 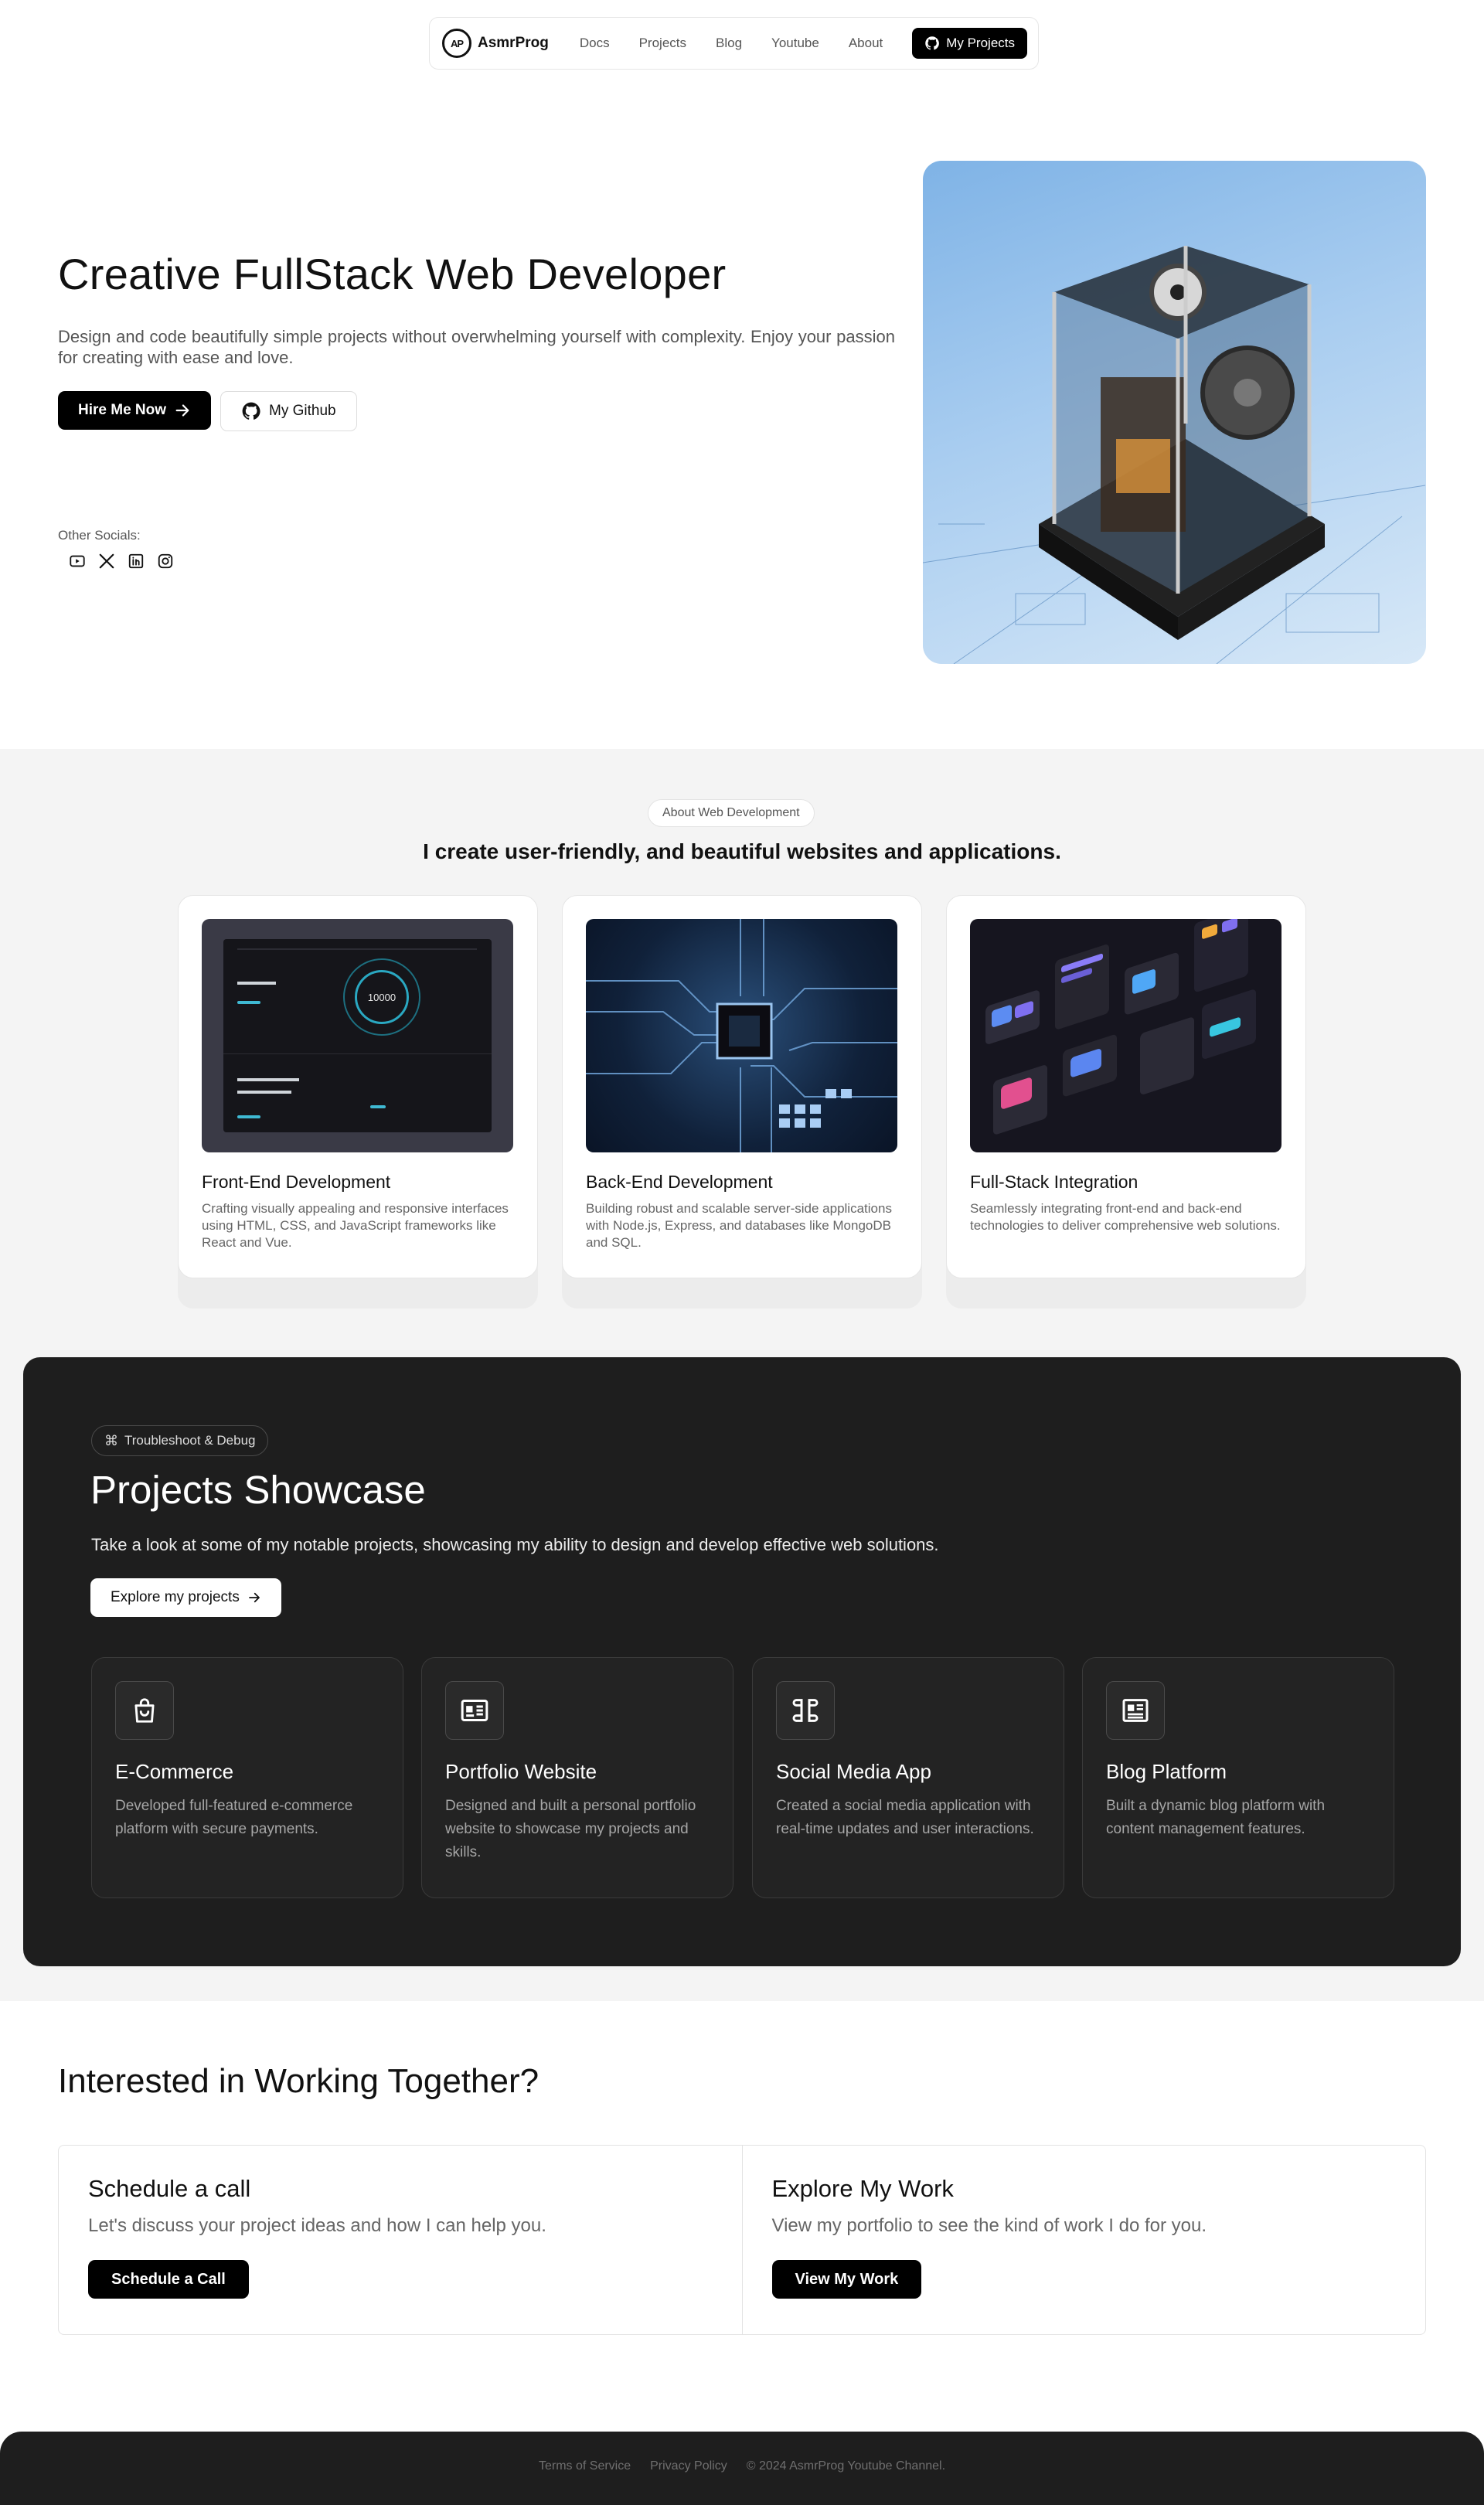 What do you see at coordinates (1174, 412) in the screenshot?
I see `hero-illustration` at bounding box center [1174, 412].